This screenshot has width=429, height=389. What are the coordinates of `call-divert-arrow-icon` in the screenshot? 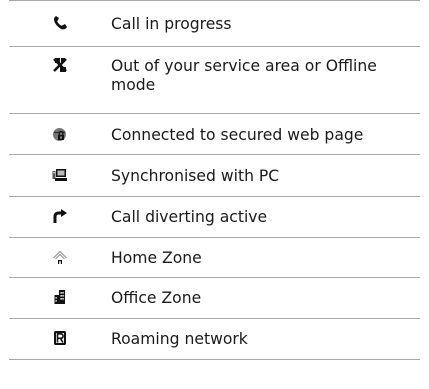 It's located at (60, 216).